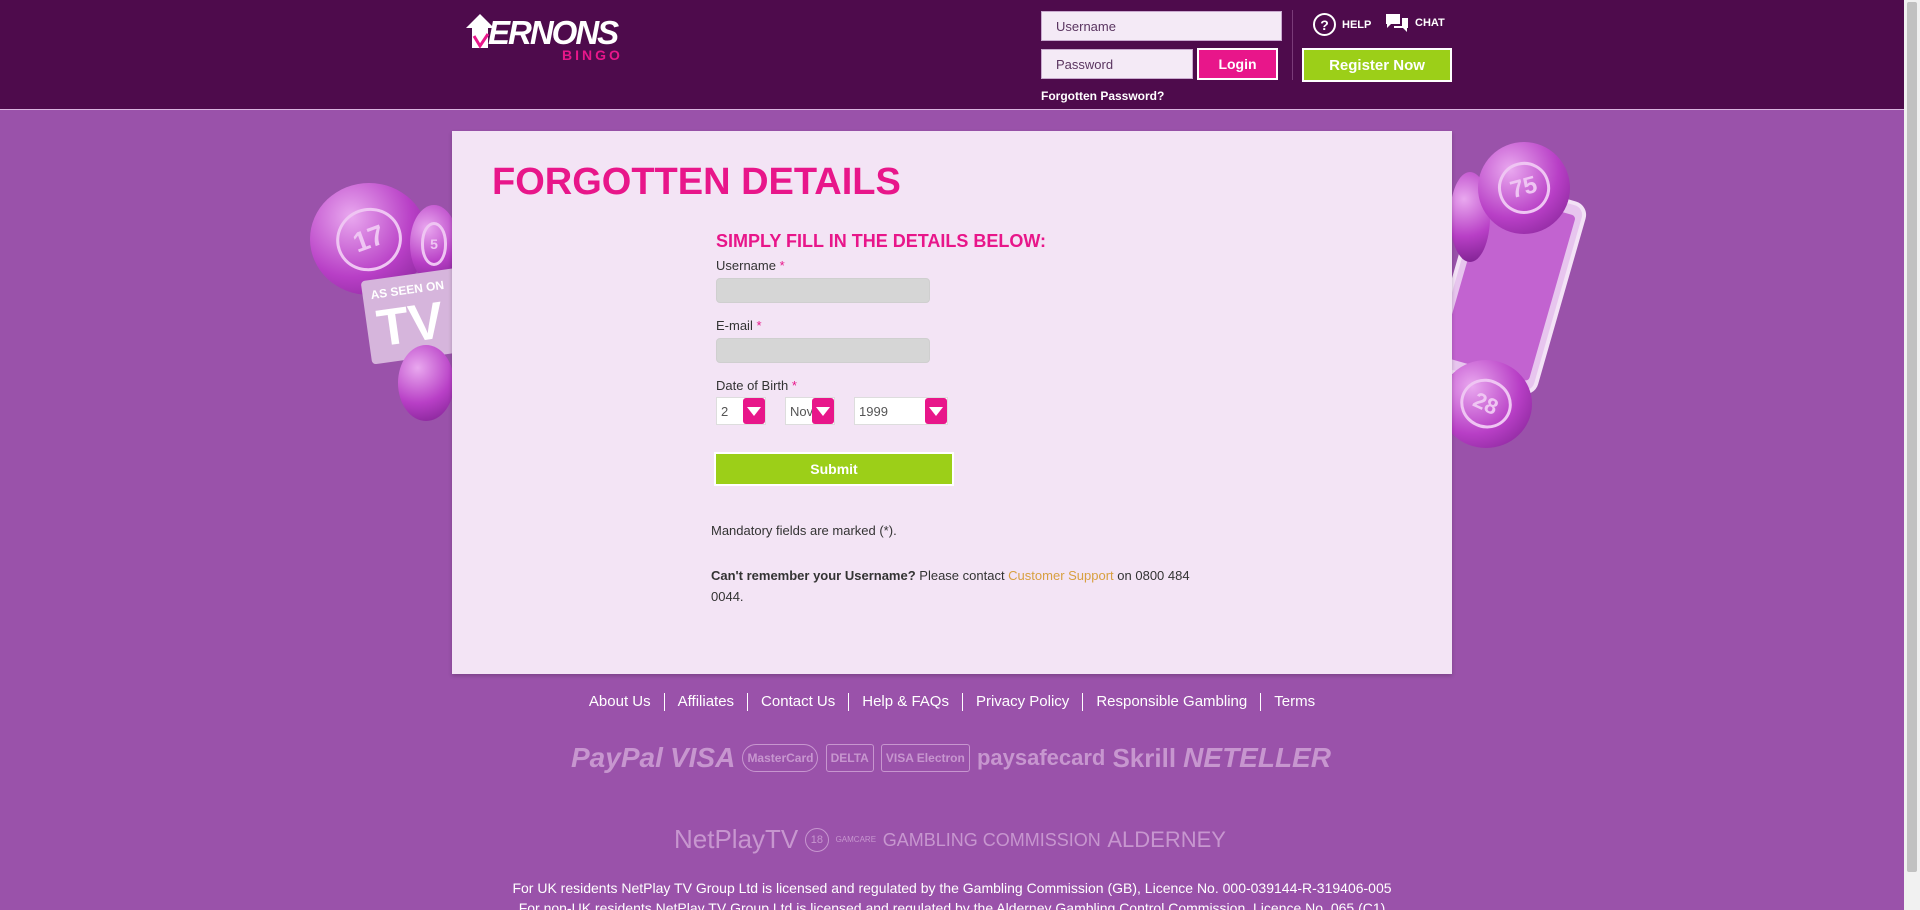 The width and height of the screenshot is (1920, 910). Describe the element at coordinates (369, 239) in the screenshot. I see `ball-number: 17` at that location.